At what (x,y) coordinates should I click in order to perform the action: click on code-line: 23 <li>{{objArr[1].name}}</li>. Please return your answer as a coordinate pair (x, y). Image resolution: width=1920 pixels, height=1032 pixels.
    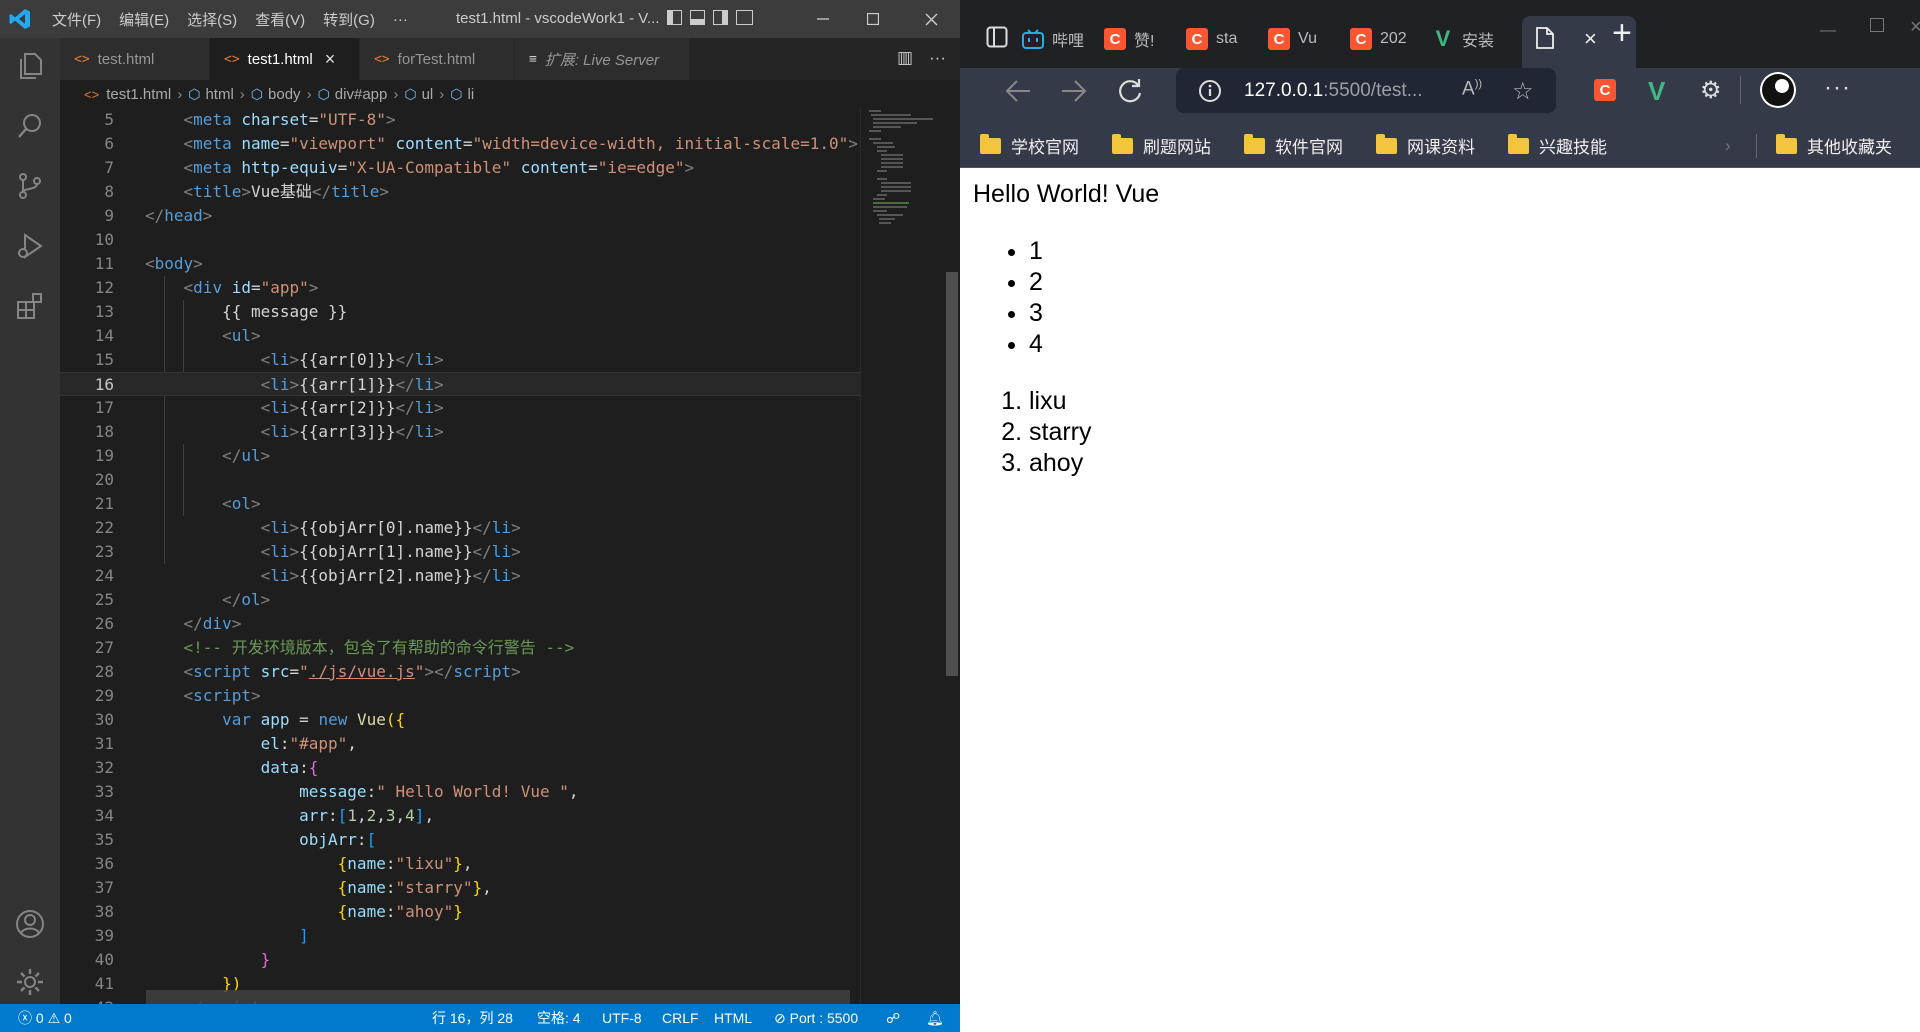
    Looking at the image, I should click on (460, 552).